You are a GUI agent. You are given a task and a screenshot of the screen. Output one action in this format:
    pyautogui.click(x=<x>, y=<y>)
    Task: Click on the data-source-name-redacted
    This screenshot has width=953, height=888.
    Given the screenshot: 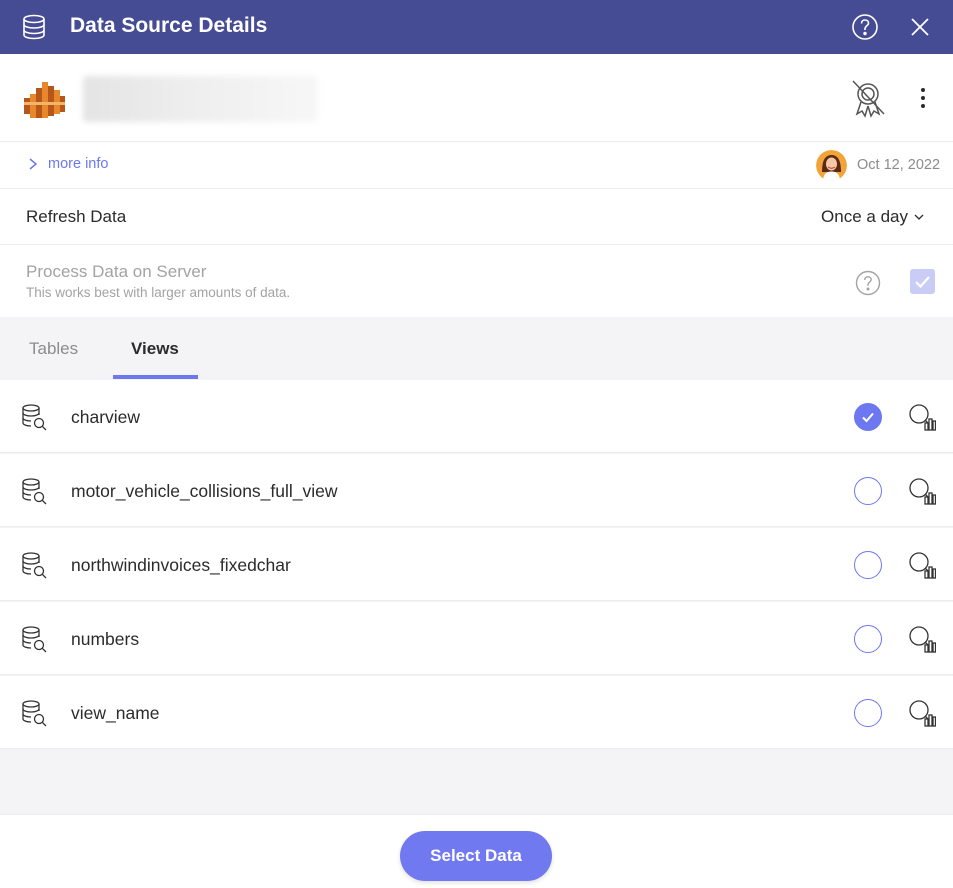 What is the action you would take?
    pyautogui.click(x=200, y=99)
    